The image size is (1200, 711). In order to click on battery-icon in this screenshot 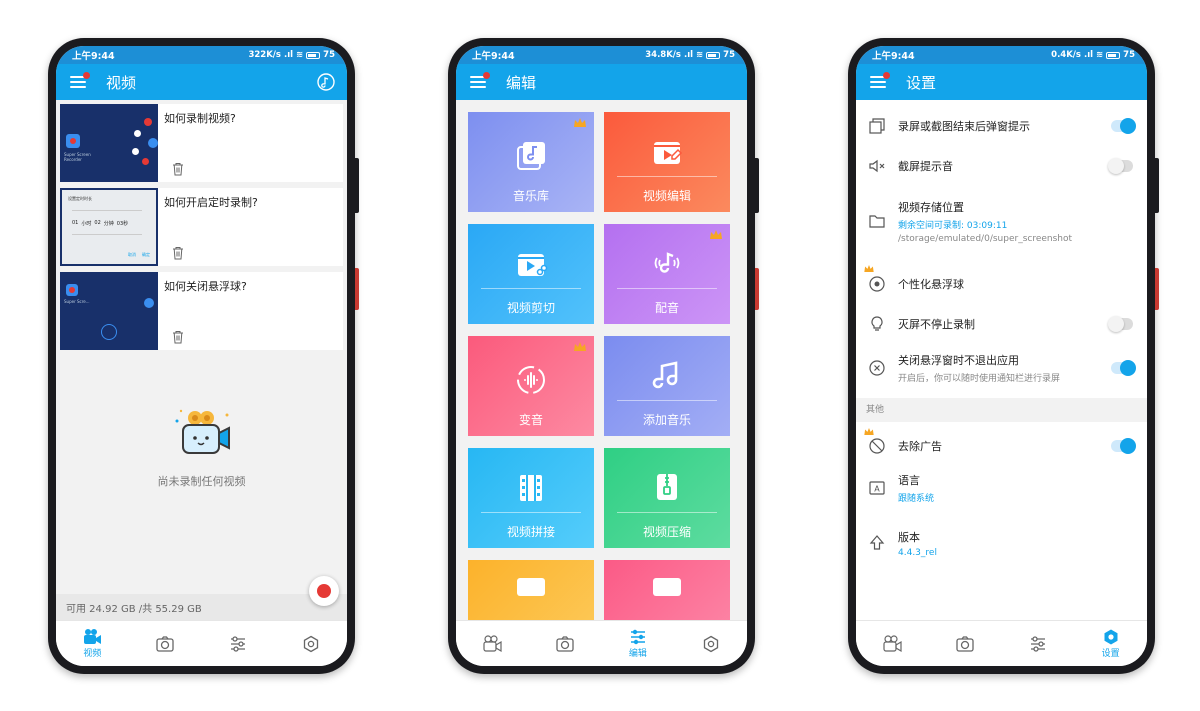, I will do `click(713, 55)`.